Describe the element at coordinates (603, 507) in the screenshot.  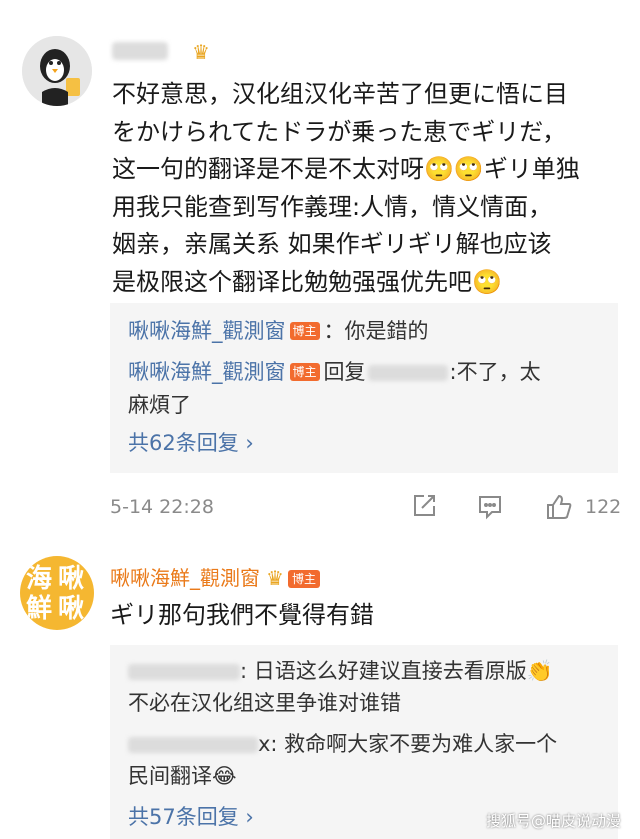
I see `like-count: 122` at that location.